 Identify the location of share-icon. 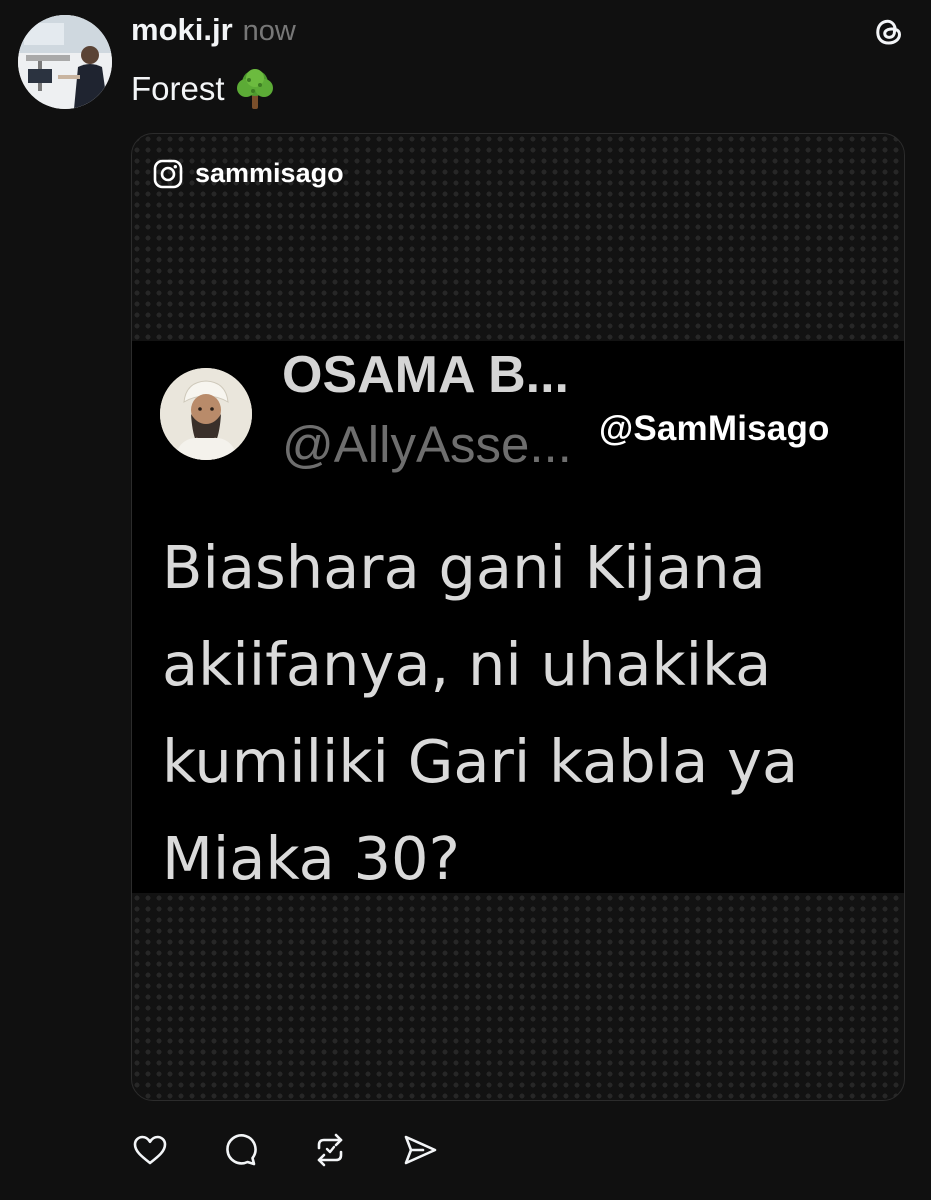
(420, 1150).